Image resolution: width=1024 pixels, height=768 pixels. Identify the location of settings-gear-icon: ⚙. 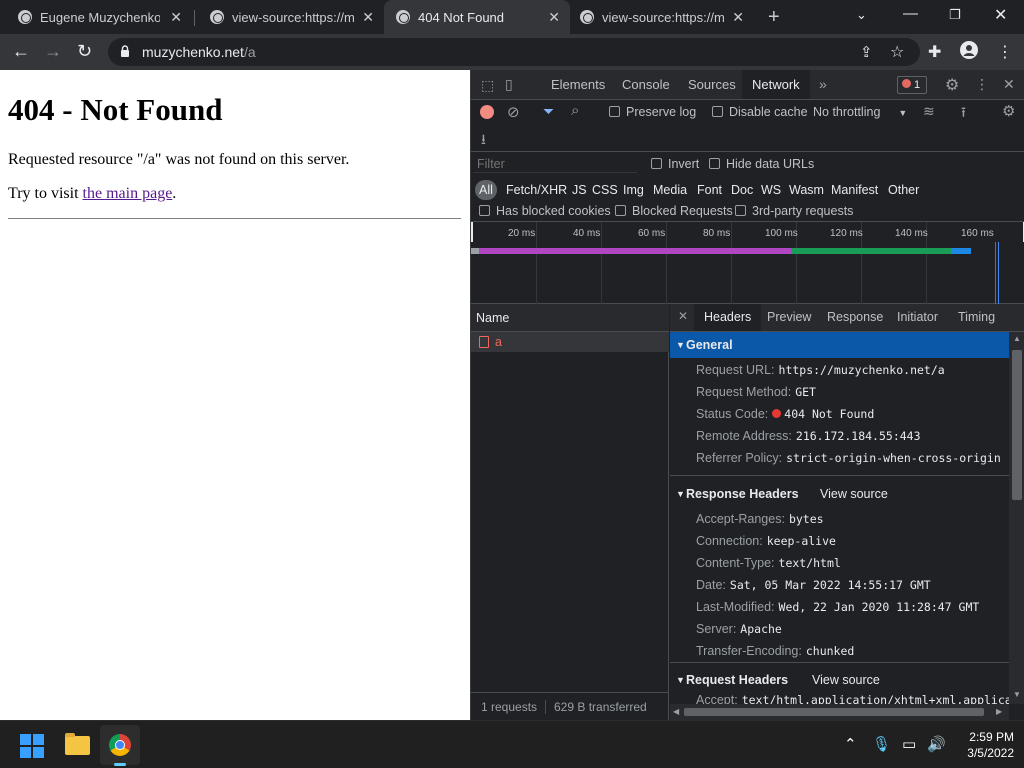
(952, 85).